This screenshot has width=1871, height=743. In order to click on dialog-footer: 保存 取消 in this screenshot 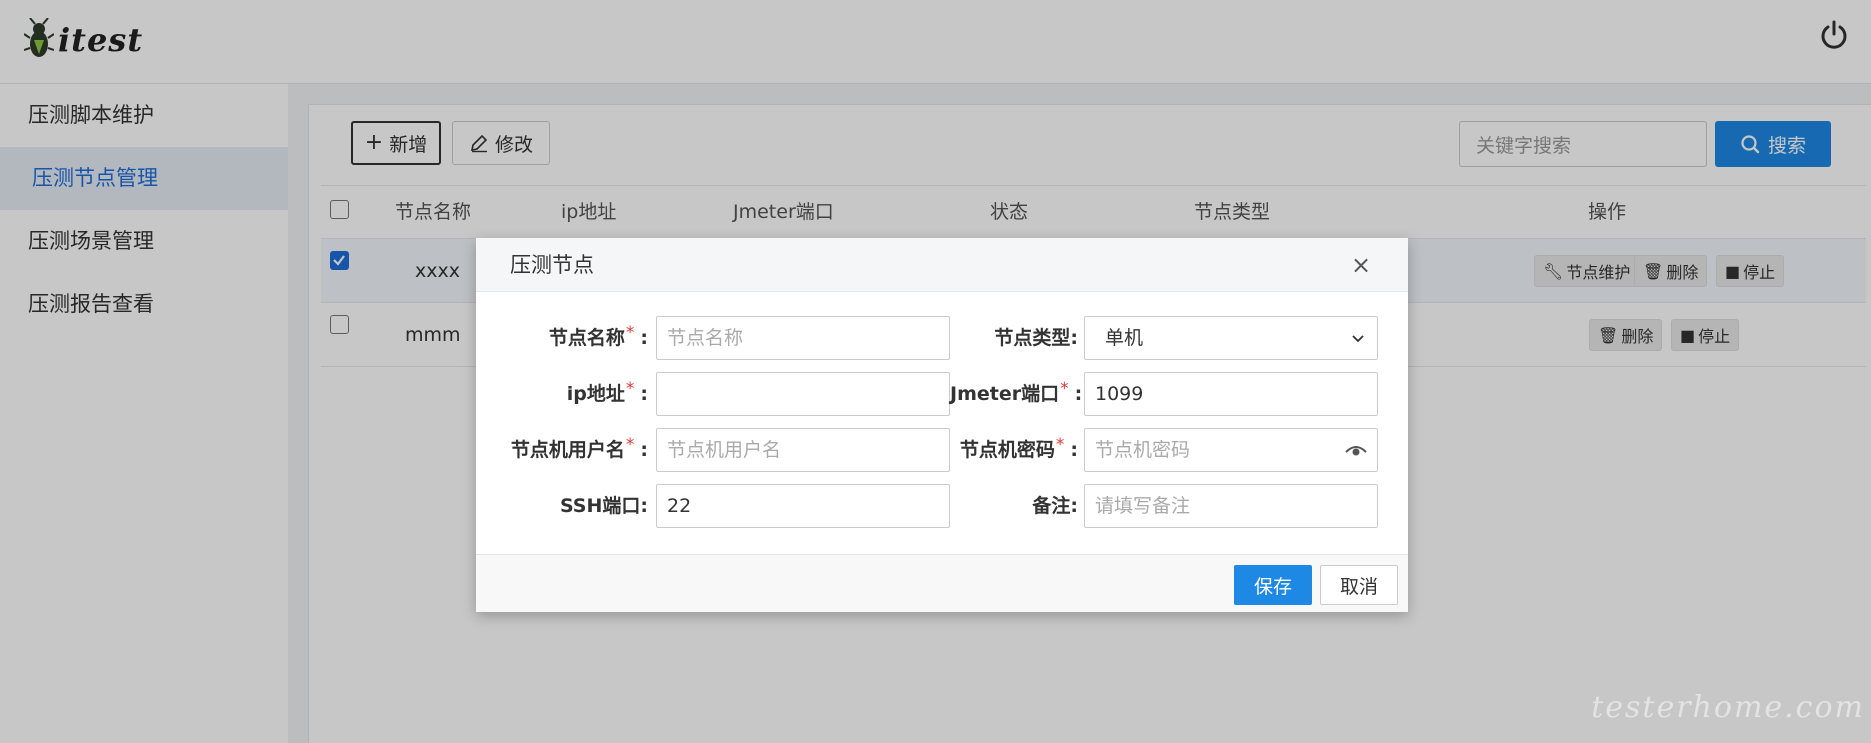, I will do `click(942, 583)`.